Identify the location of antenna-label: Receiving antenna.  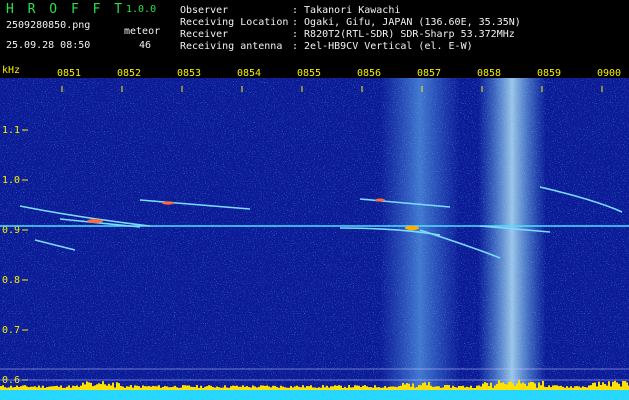
(231, 46).